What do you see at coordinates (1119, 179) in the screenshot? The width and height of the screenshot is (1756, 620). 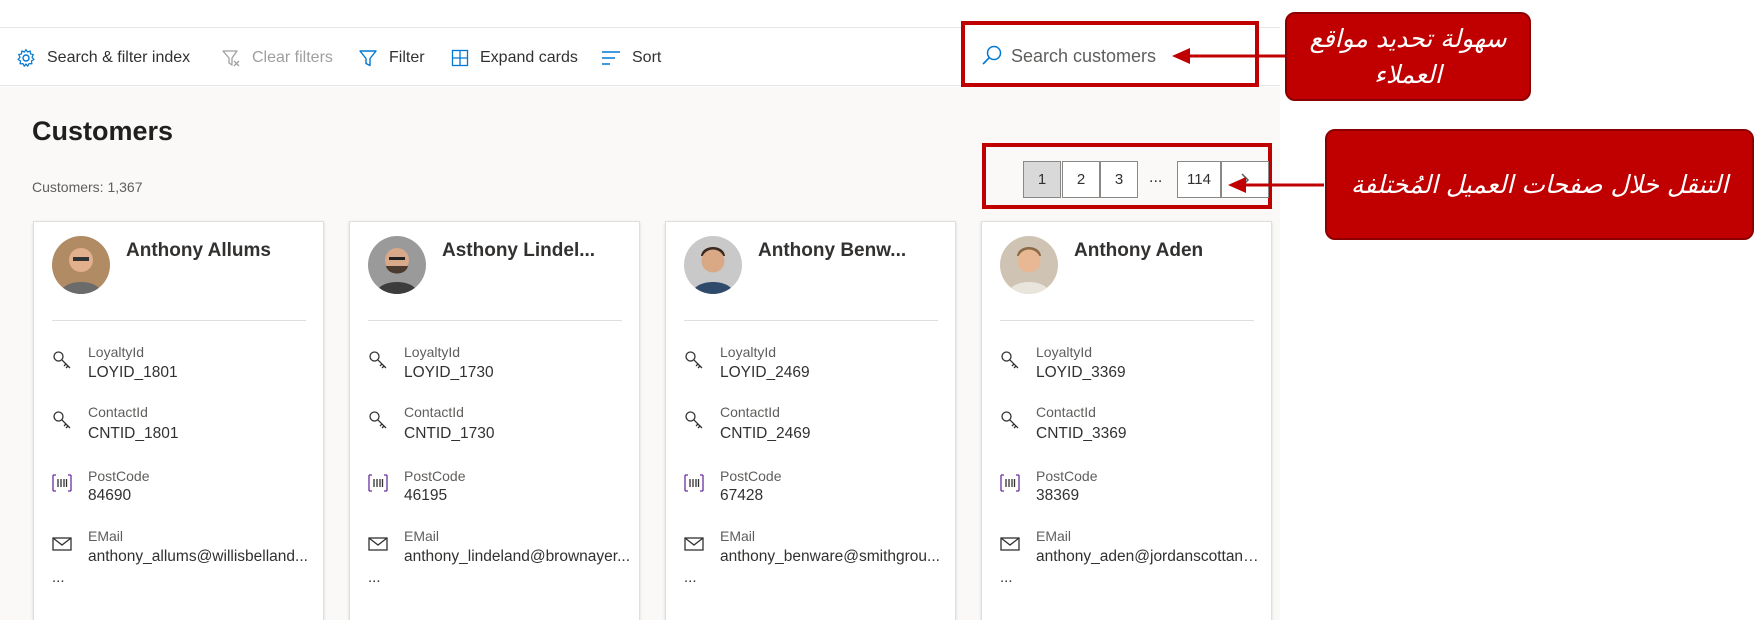 I see `page-button-3: 3` at bounding box center [1119, 179].